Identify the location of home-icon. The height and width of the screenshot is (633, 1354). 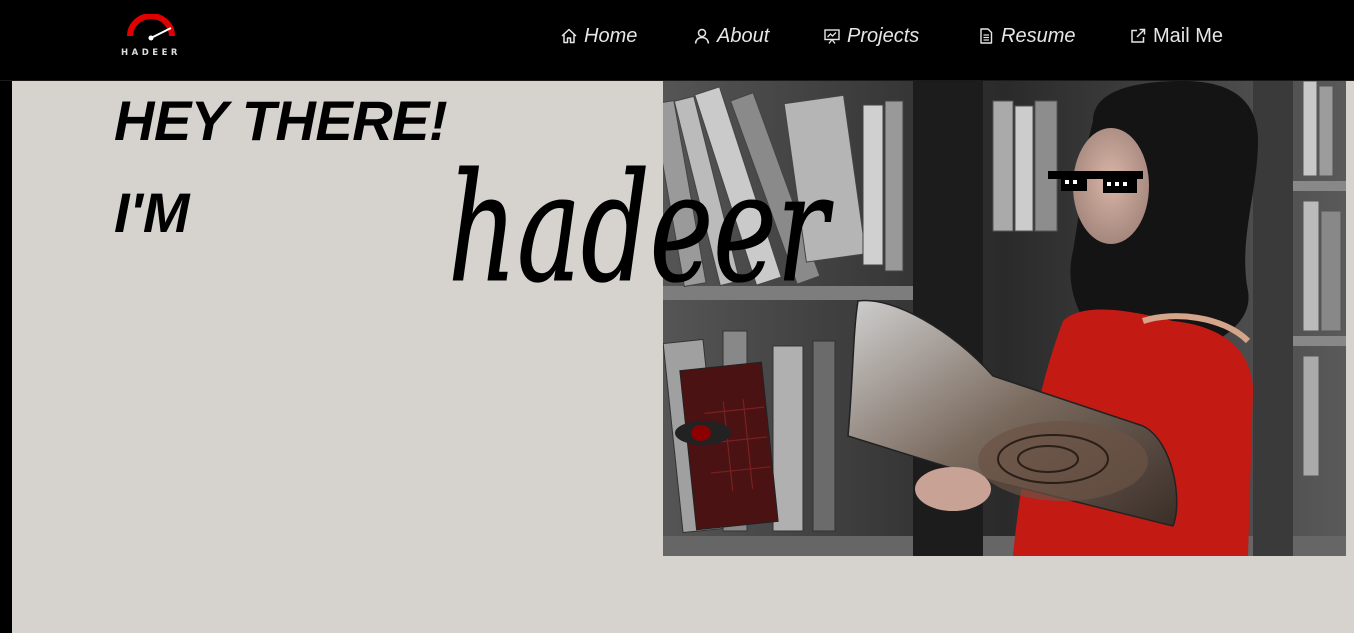
(569, 36).